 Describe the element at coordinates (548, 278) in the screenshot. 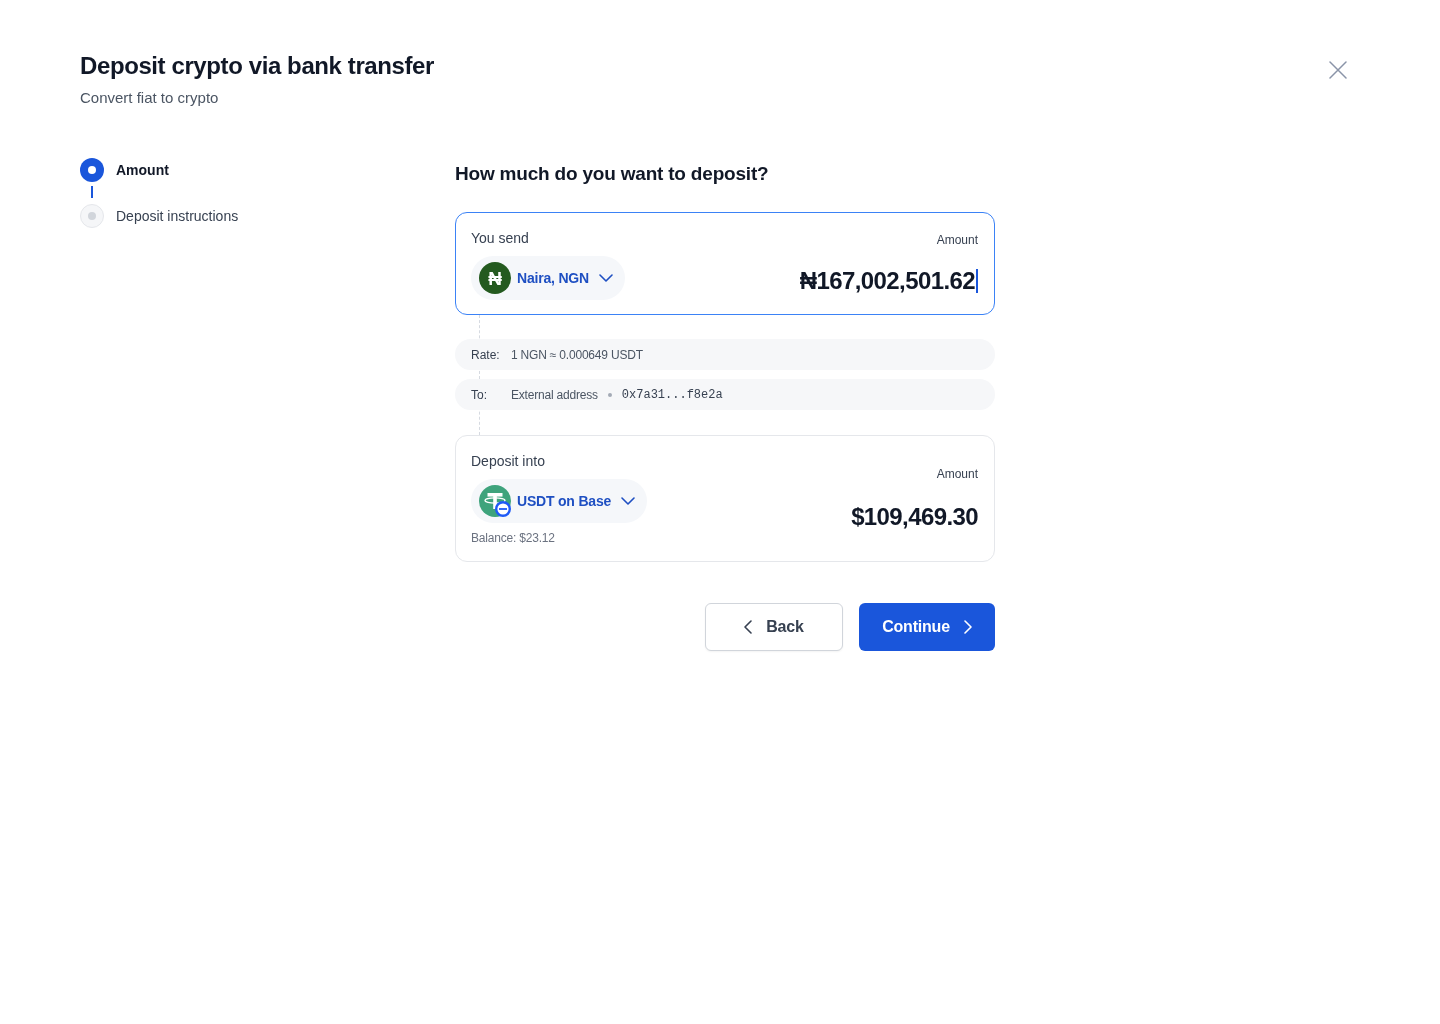

I see `currency-selector: ₦ Naira, NGN` at that location.